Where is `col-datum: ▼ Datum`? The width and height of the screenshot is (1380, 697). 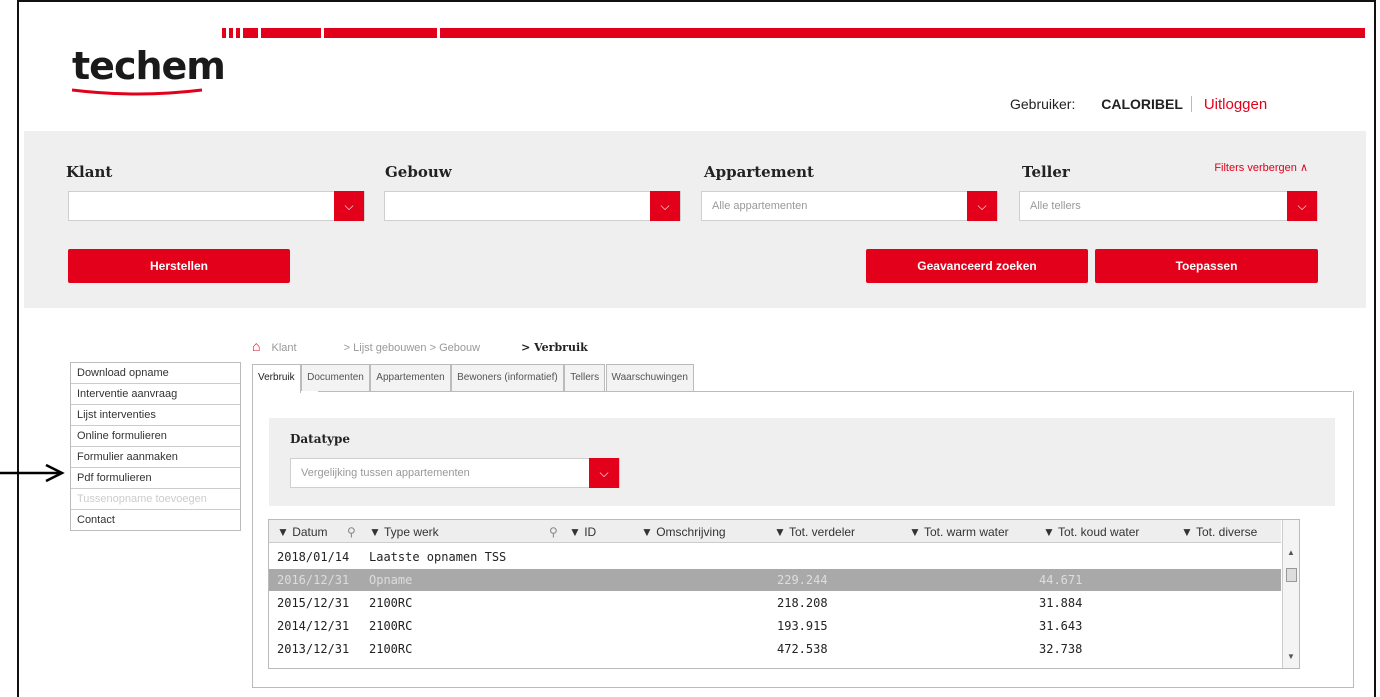
col-datum: ▼ Datum is located at coordinates (302, 532).